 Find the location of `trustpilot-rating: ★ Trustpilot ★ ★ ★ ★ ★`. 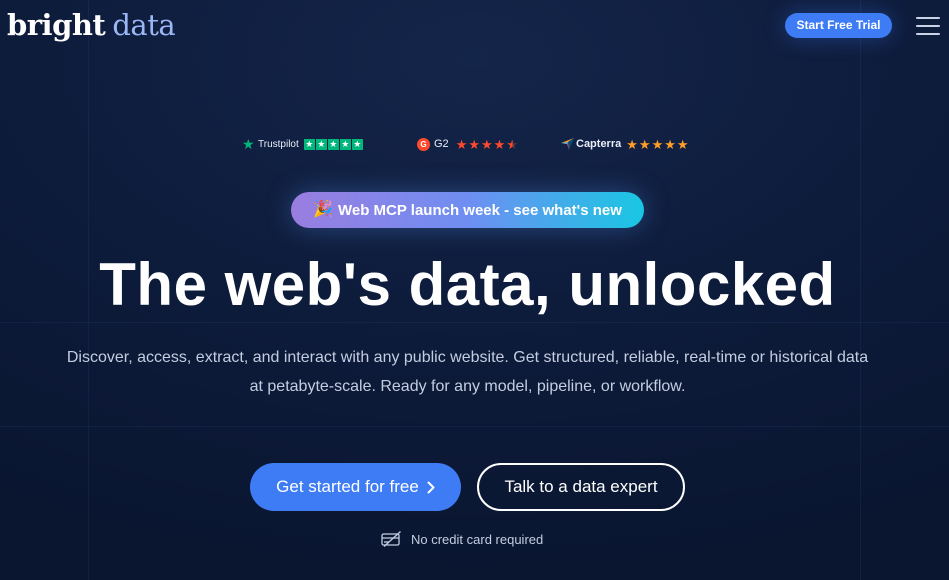

trustpilot-rating: ★ Trustpilot ★ ★ ★ ★ ★ is located at coordinates (303, 144).